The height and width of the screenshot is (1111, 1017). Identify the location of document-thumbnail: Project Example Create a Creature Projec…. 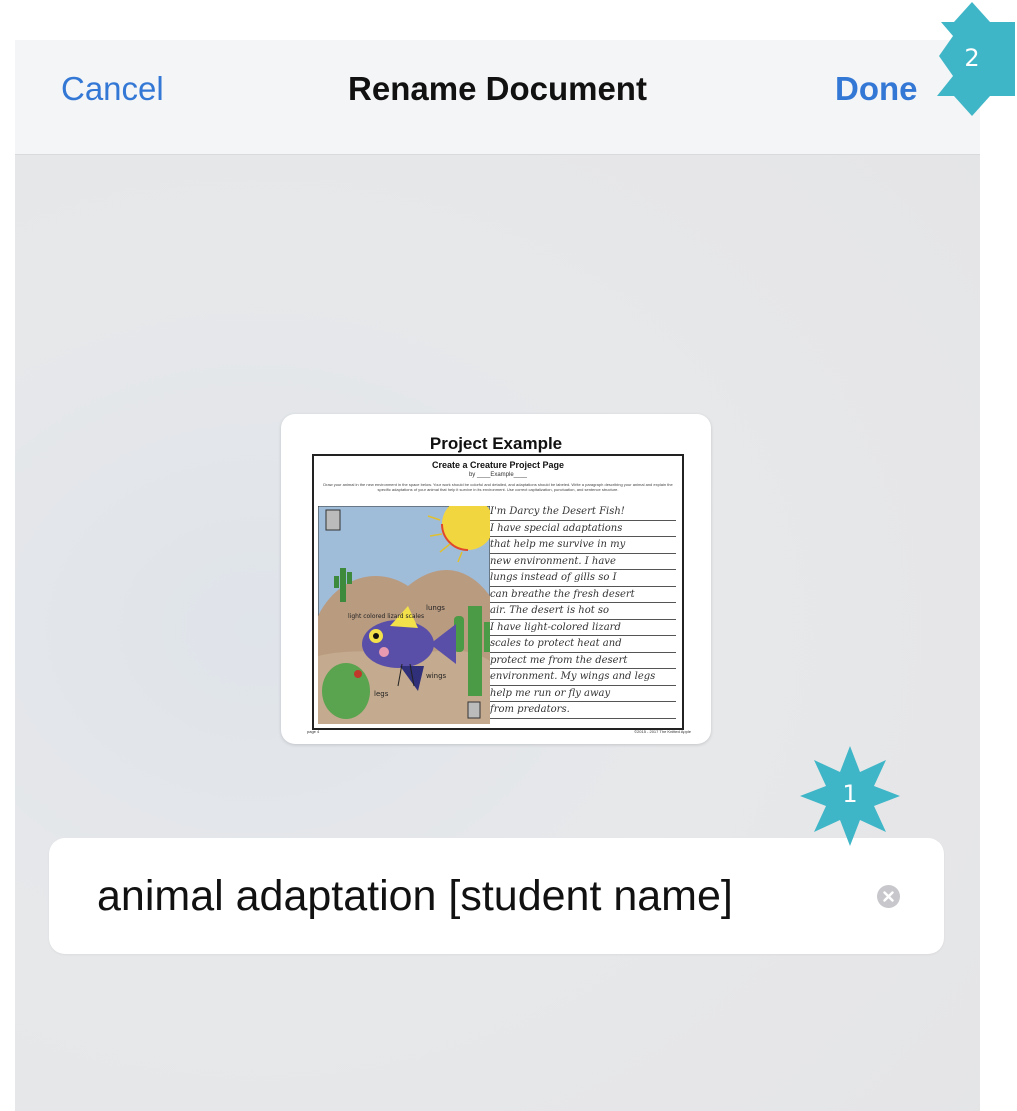
(496, 579).